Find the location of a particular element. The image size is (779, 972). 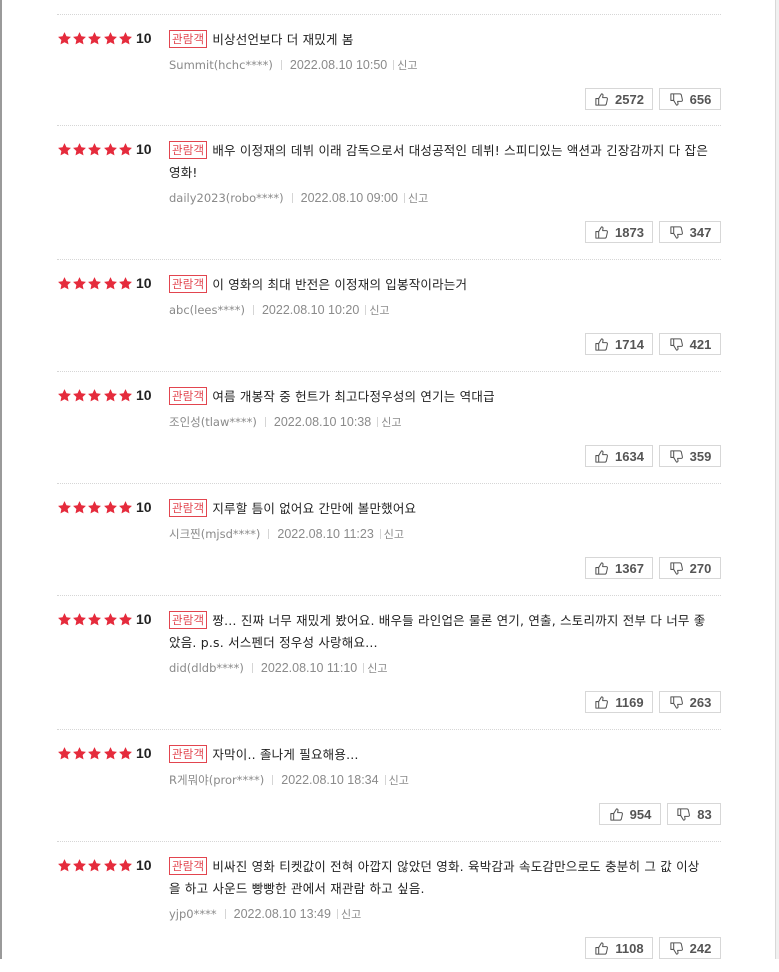

review-meta: abc(lees****) 2022.08.10 10:20 신고 is located at coordinates (439, 310).